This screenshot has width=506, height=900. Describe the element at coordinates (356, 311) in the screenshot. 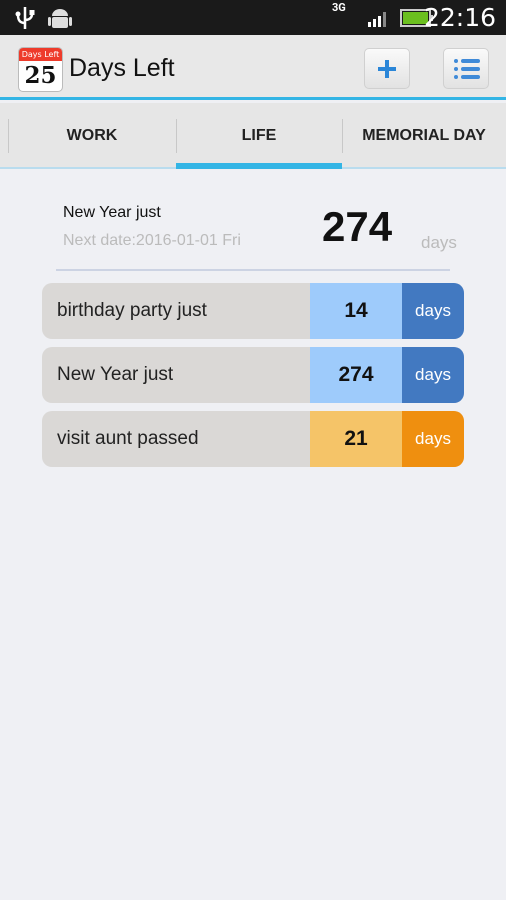

I see `event-count: 14` at that location.